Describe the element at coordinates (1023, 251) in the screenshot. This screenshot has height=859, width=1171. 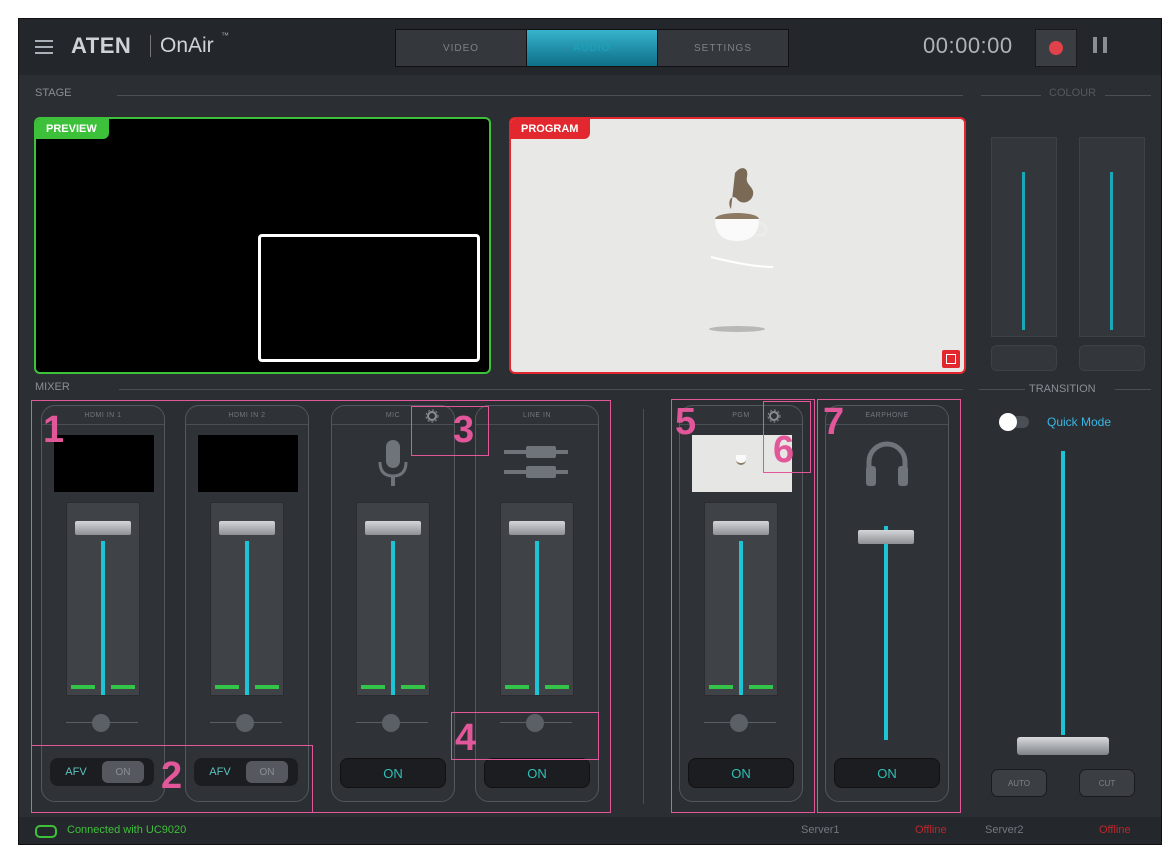
I see `colour-track-left` at that location.